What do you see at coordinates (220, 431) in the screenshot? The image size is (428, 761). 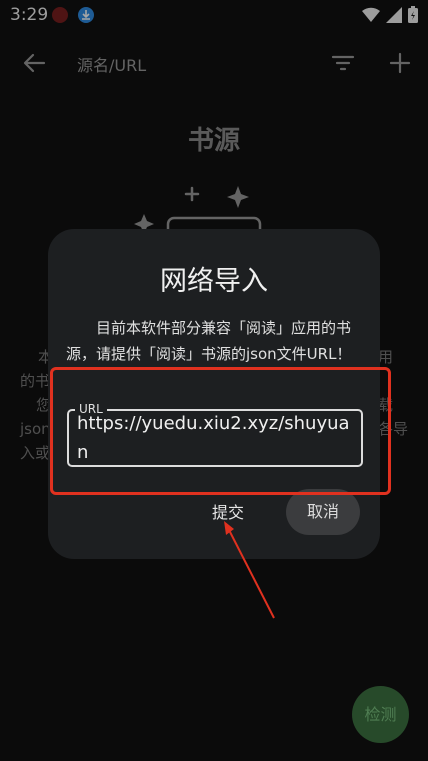 I see `annotation-highlight-box` at bounding box center [220, 431].